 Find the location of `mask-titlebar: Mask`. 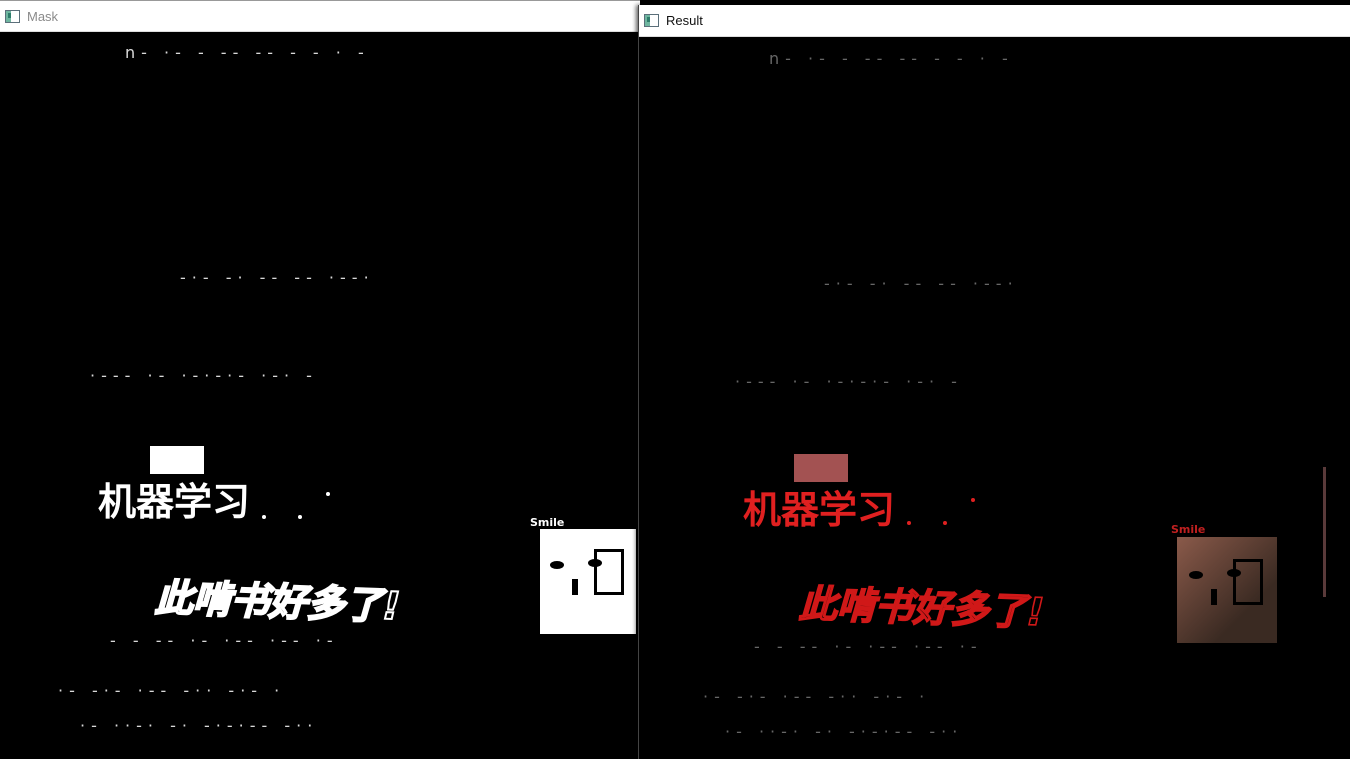

mask-titlebar: Mask is located at coordinates (320, 16).